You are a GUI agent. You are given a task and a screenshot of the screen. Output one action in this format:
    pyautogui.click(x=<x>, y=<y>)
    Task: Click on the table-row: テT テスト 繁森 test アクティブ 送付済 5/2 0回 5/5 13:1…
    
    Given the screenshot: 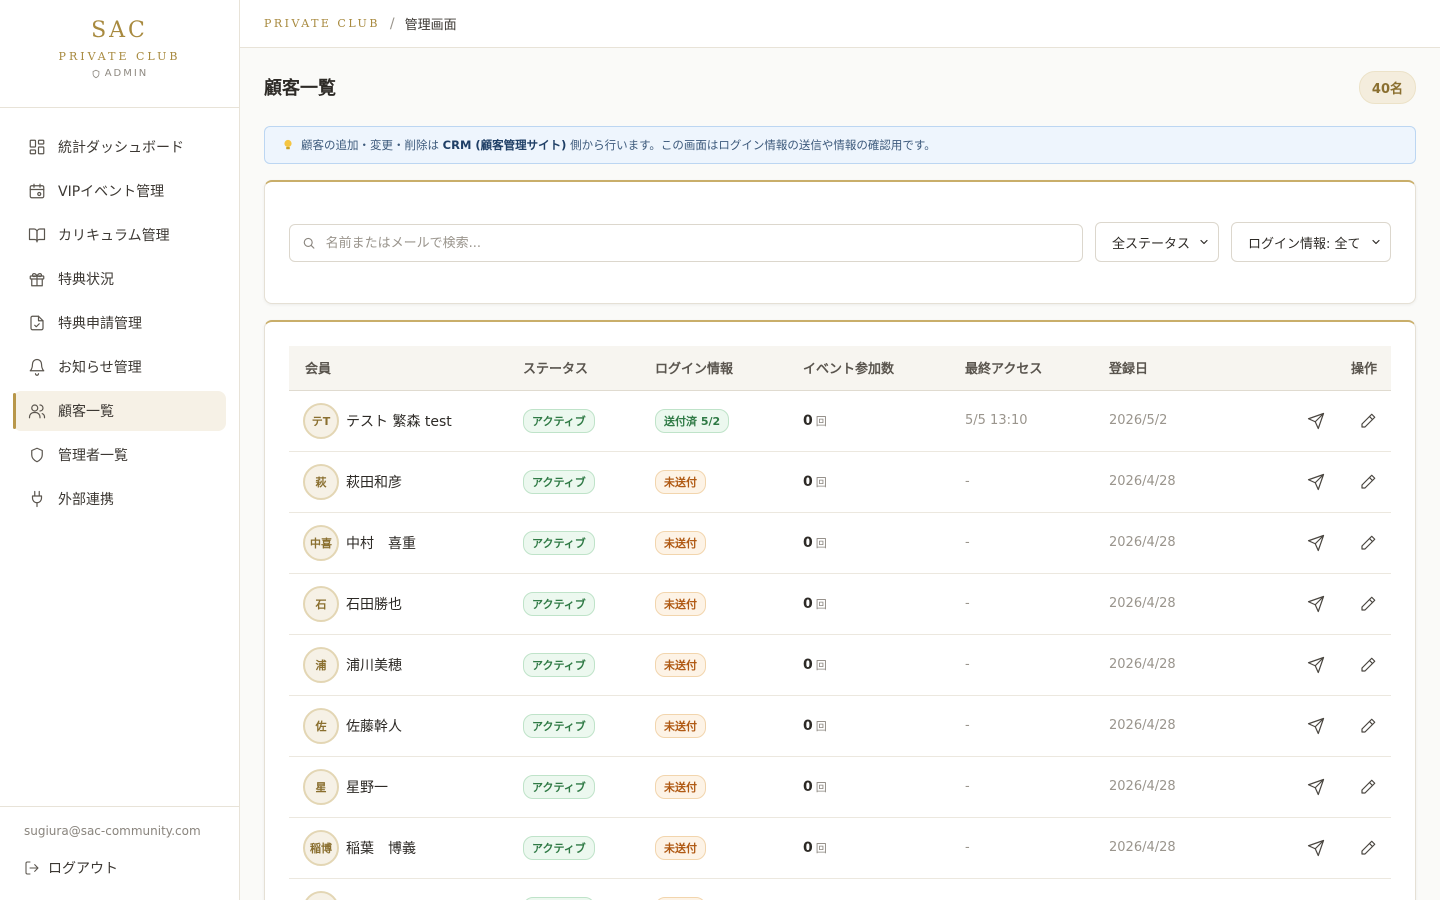 What is the action you would take?
    pyautogui.click(x=840, y=421)
    